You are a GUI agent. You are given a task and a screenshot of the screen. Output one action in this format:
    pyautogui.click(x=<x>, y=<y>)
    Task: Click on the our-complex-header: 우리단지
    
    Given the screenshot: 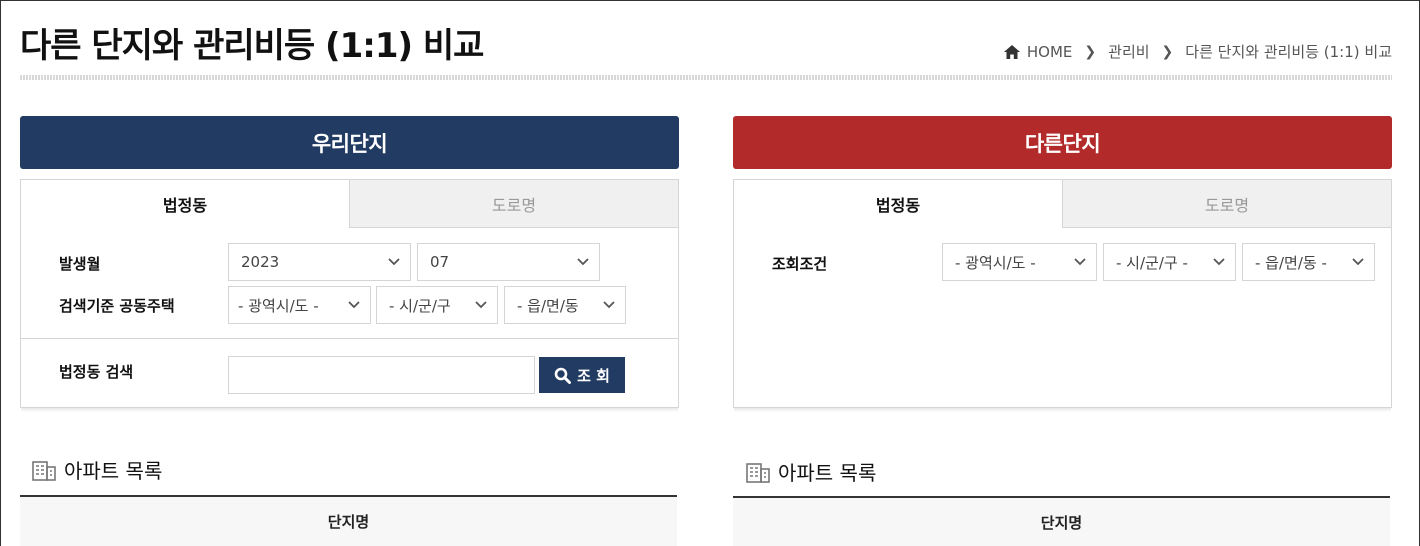 What is the action you would take?
    pyautogui.click(x=349, y=142)
    